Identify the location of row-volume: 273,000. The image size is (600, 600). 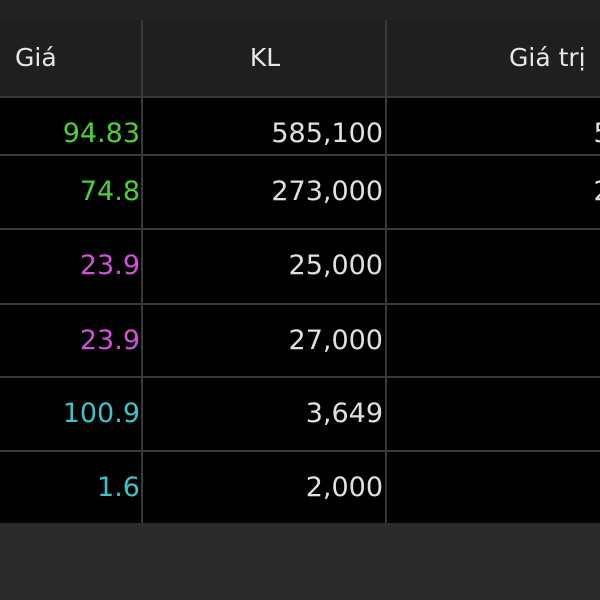
(327, 191).